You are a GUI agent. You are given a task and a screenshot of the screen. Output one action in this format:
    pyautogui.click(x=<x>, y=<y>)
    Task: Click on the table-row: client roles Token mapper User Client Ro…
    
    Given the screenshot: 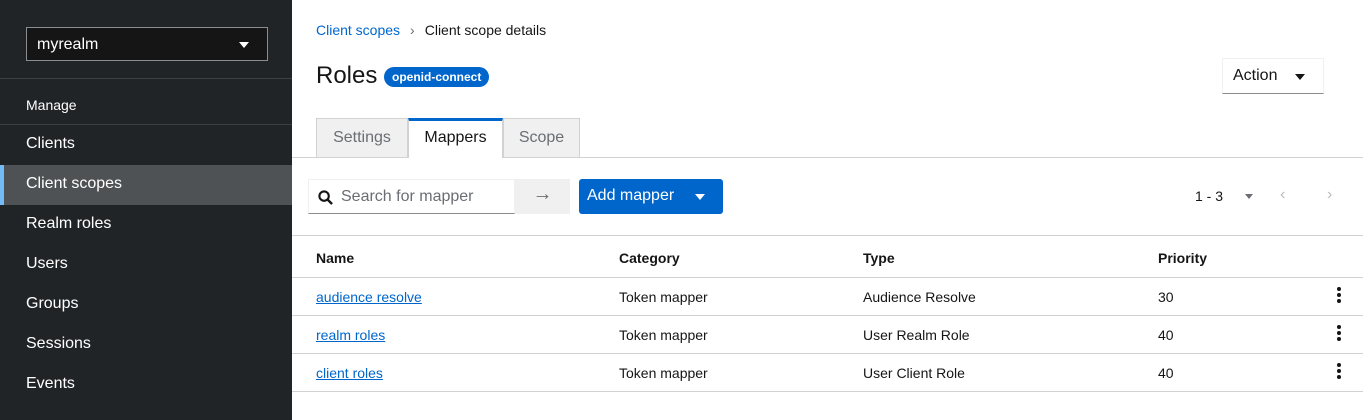 What is the action you would take?
    pyautogui.click(x=827, y=373)
    